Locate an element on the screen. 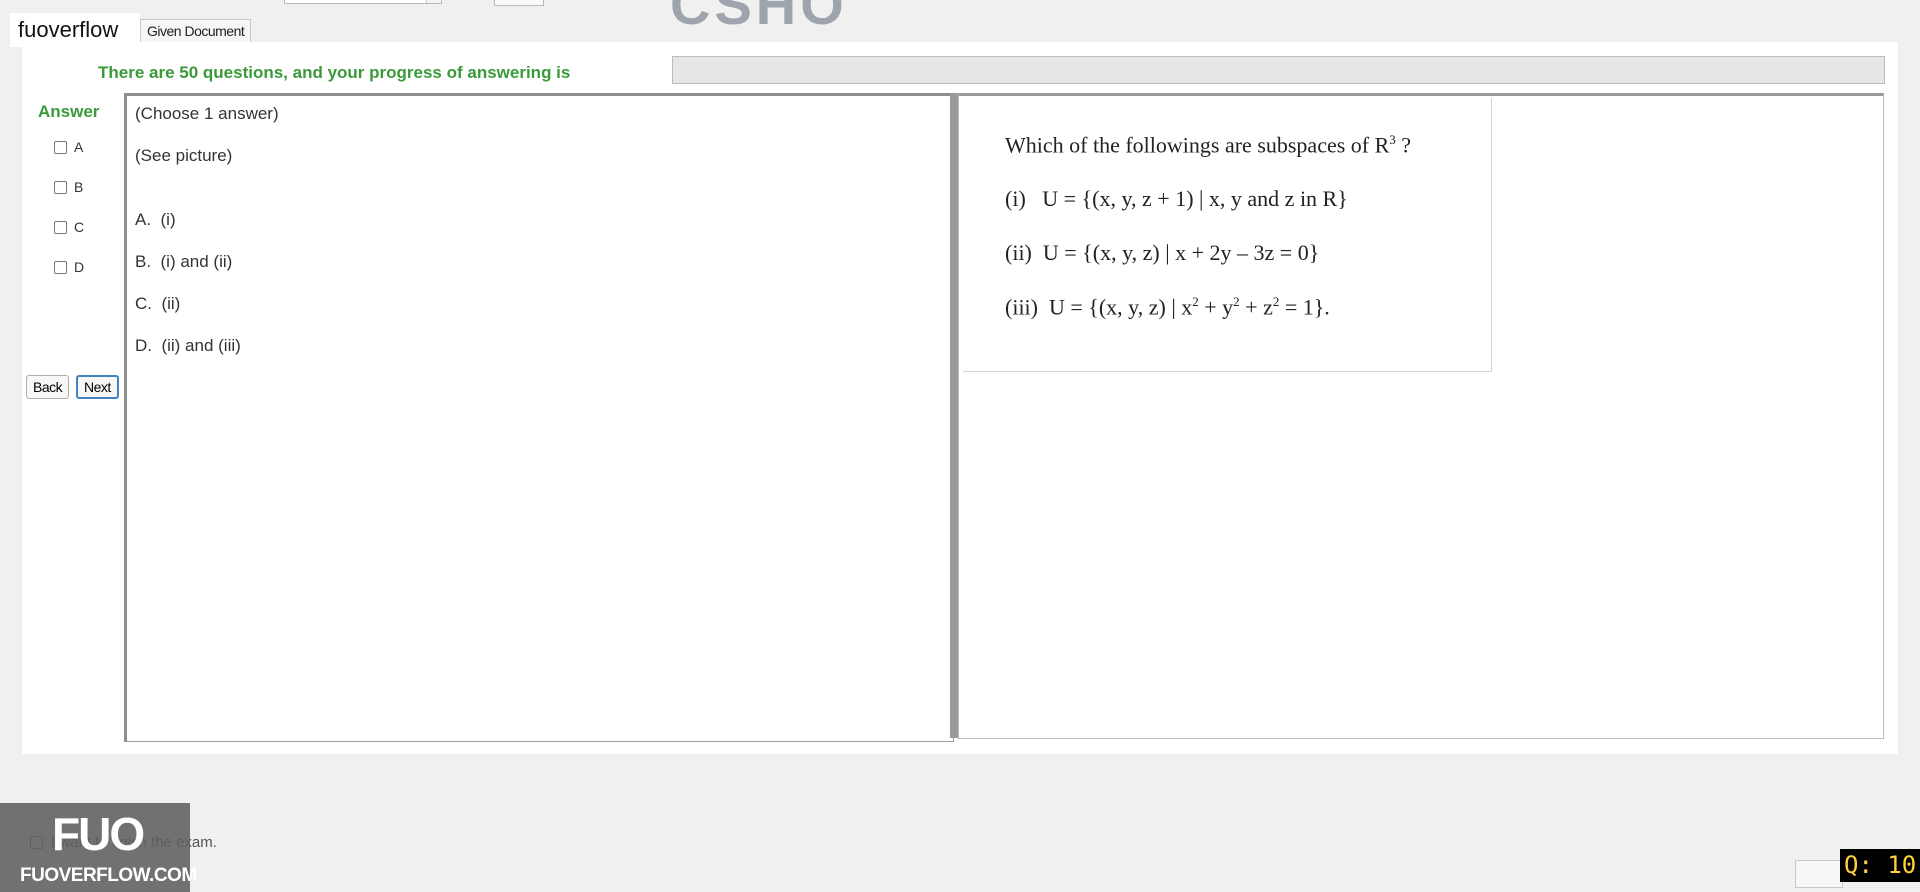 The image size is (1920, 892). choice-d: D. (ii) and (iii) is located at coordinates (188, 345).